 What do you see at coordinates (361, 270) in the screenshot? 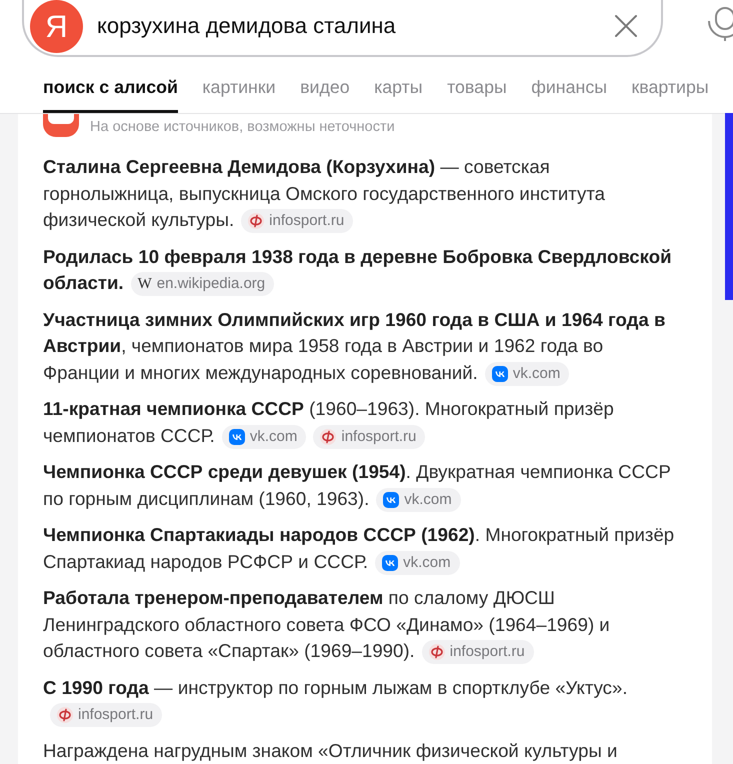
I see `fact-text: Родилась 10 февраля 1938 года в деревне Бобровка Свердловской области. W en.wikipedia.org` at bounding box center [361, 270].